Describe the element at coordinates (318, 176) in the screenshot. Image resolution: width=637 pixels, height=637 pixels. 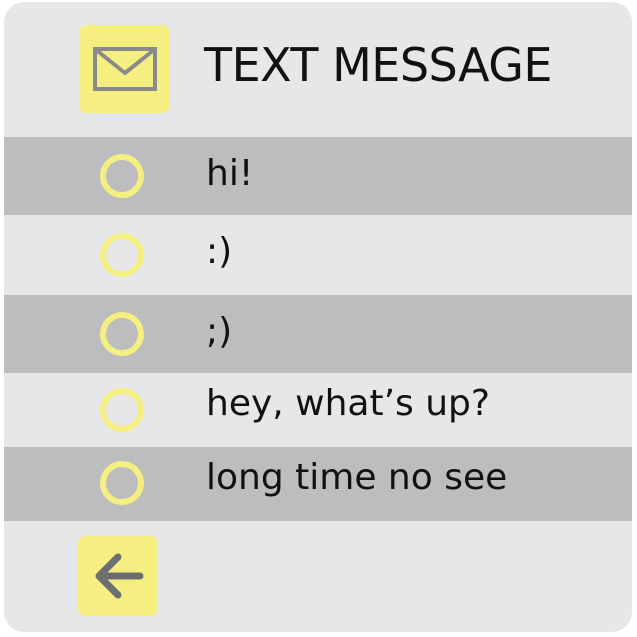
I see `message-row: hi!` at that location.